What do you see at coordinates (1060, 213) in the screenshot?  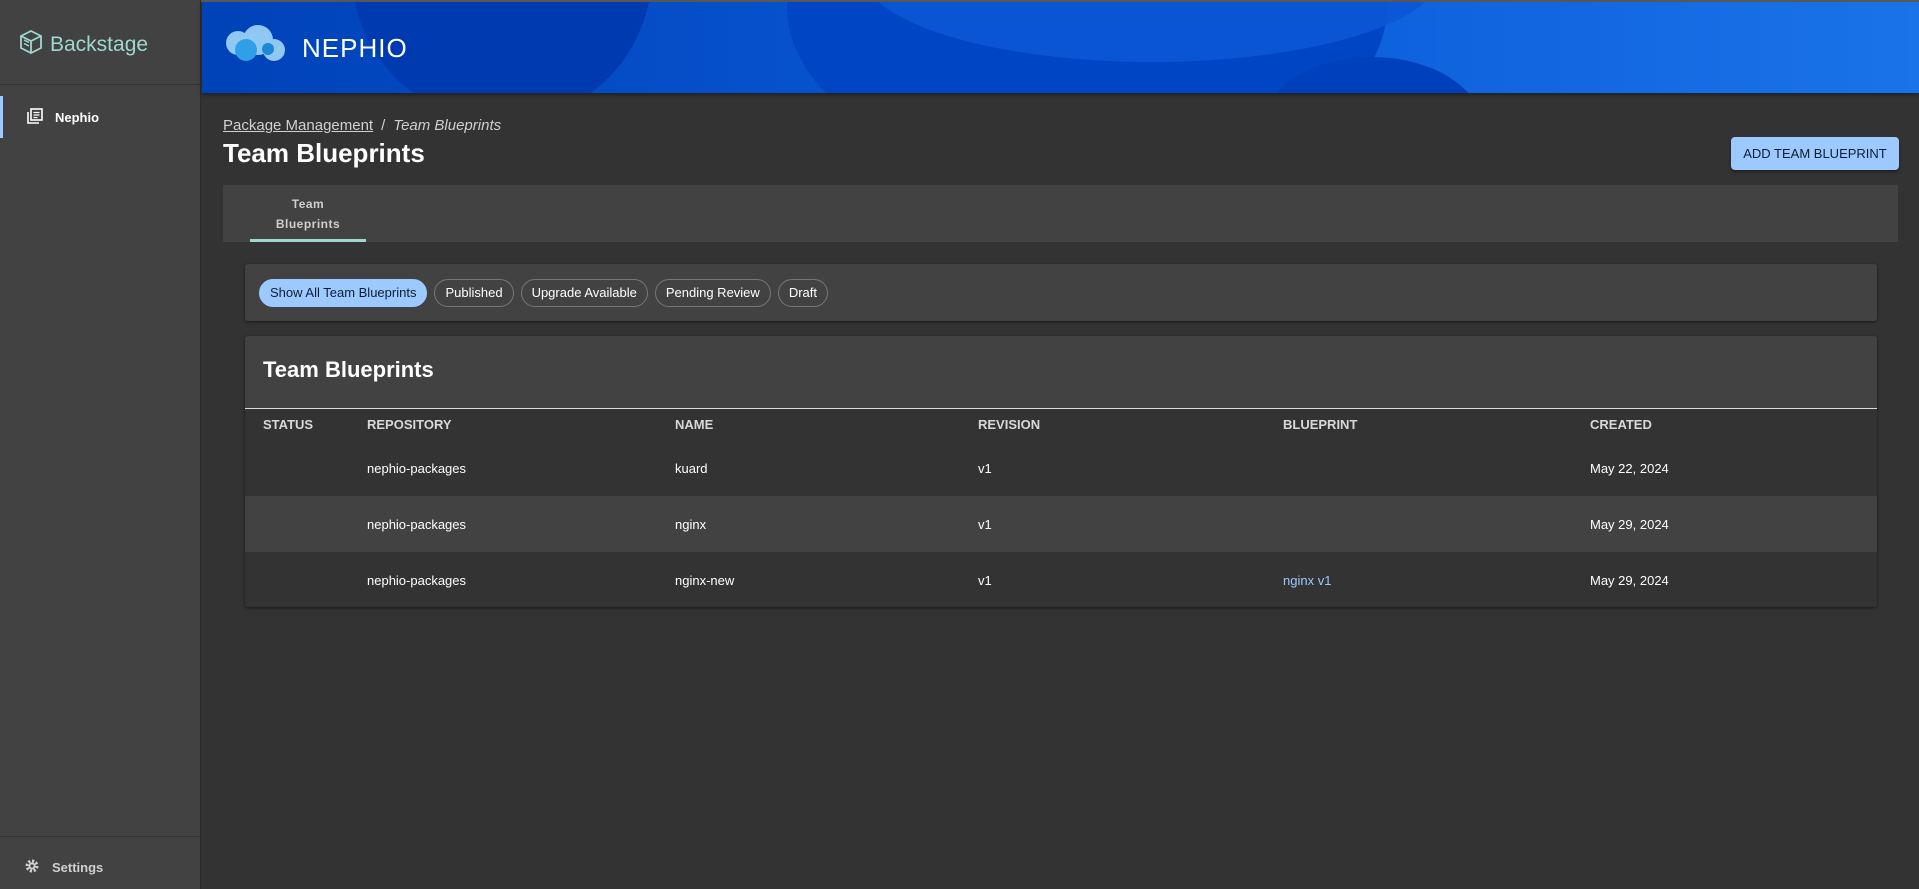 I see `tab-bar: Team Blueprints` at bounding box center [1060, 213].